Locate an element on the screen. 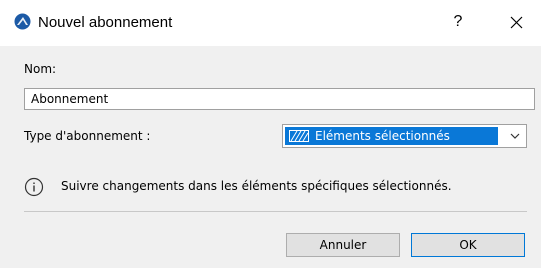 The height and width of the screenshot is (268, 541). subscription-type-dropdown: Eléments sélectionnés is located at coordinates (404, 136).